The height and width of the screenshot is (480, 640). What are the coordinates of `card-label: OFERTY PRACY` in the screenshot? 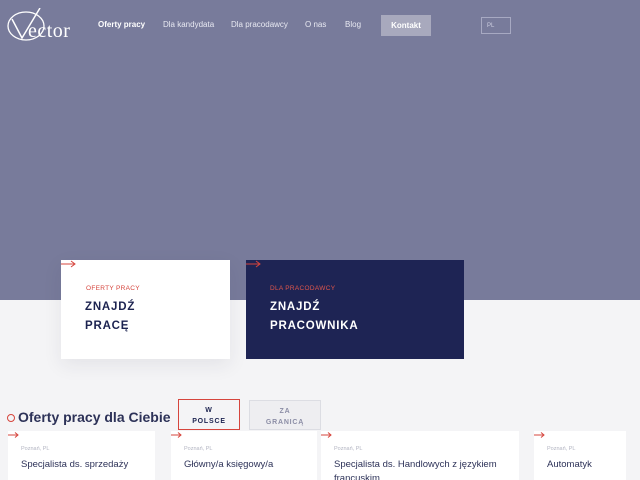 It's located at (113, 288).